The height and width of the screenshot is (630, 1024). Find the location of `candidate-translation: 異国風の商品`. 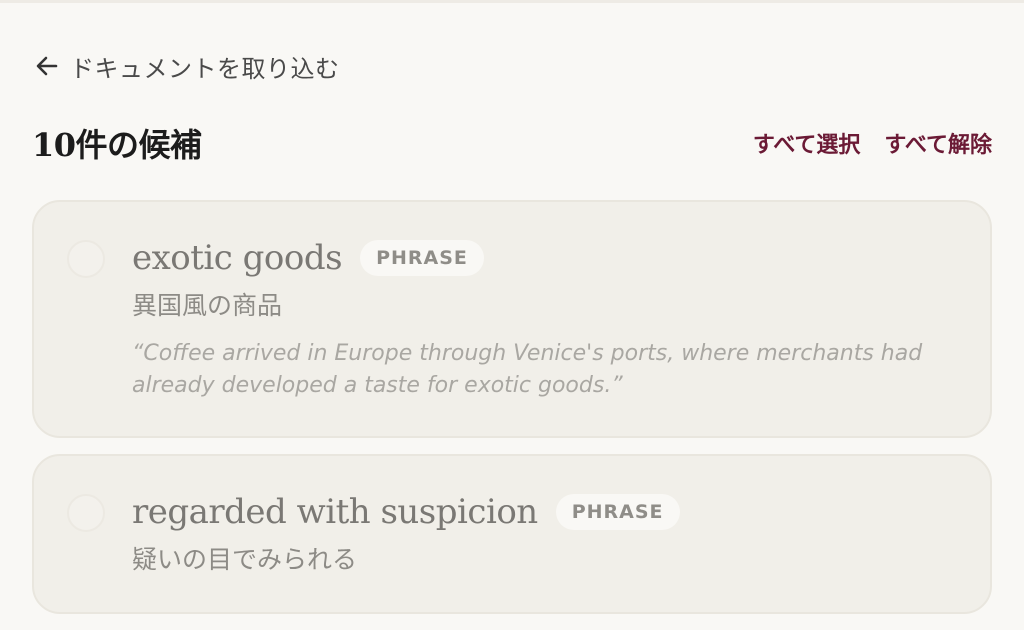

candidate-translation: 異国風の商品 is located at coordinates (207, 305).